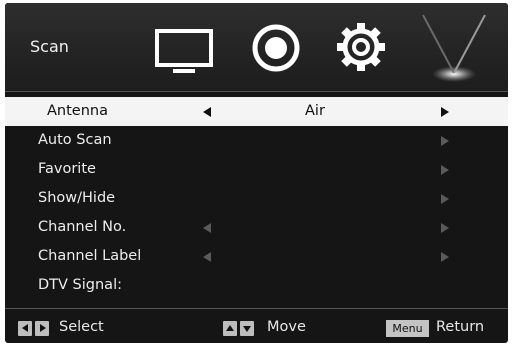 This screenshot has width=514, height=348. Describe the element at coordinates (75, 140) in the screenshot. I see `menu-item-label: Auto Scan` at that location.